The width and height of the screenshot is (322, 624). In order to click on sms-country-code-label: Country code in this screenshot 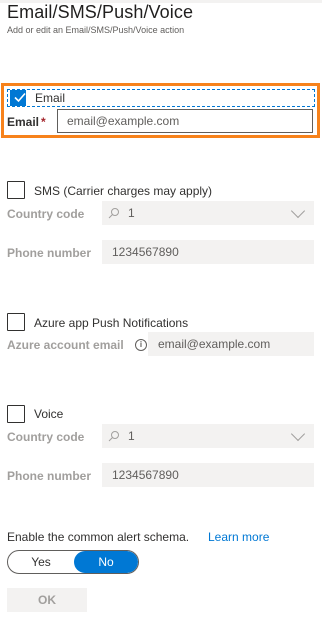, I will do `click(46, 214)`.